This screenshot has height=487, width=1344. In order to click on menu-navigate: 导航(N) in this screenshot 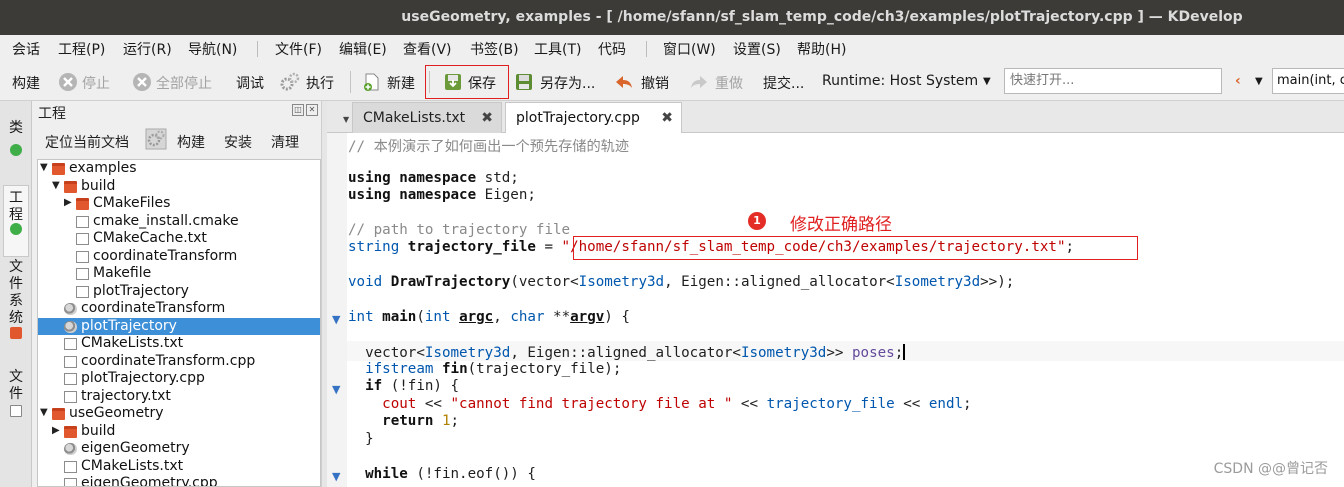, I will do `click(212, 49)`.